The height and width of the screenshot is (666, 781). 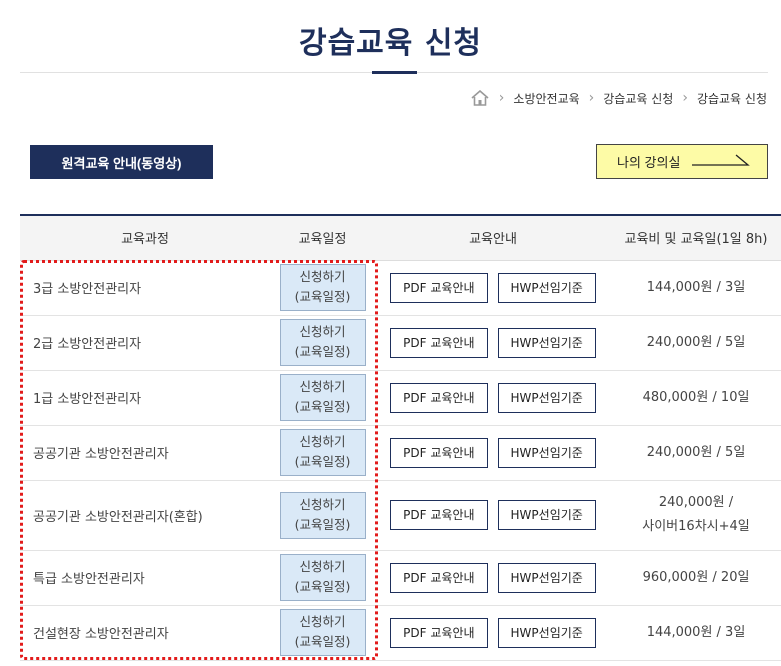 What do you see at coordinates (121, 162) in the screenshot?
I see `remote-education-button: 원격교육 안내(동영상)` at bounding box center [121, 162].